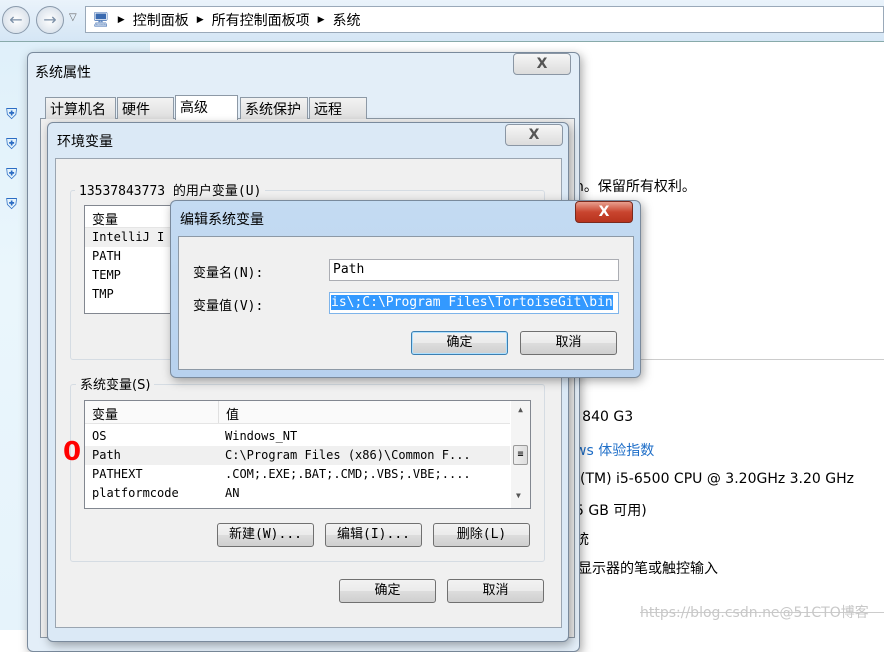 This screenshot has width=884, height=652. I want to click on column-divider, so click(218, 412).